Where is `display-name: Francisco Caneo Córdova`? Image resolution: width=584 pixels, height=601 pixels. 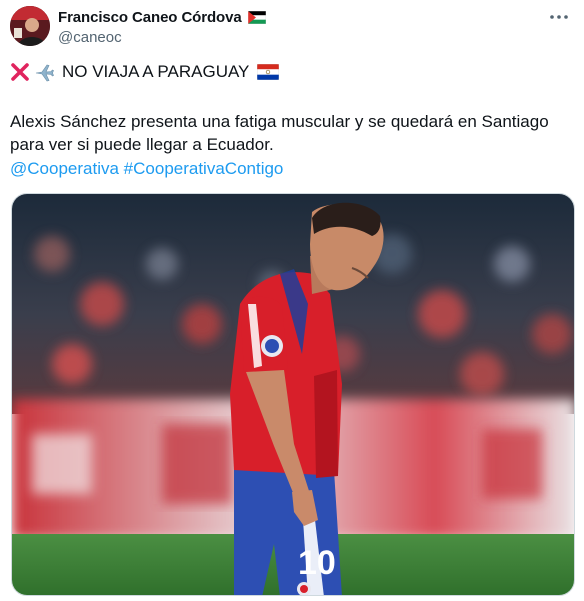 display-name: Francisco Caneo Córdova is located at coordinates (150, 17).